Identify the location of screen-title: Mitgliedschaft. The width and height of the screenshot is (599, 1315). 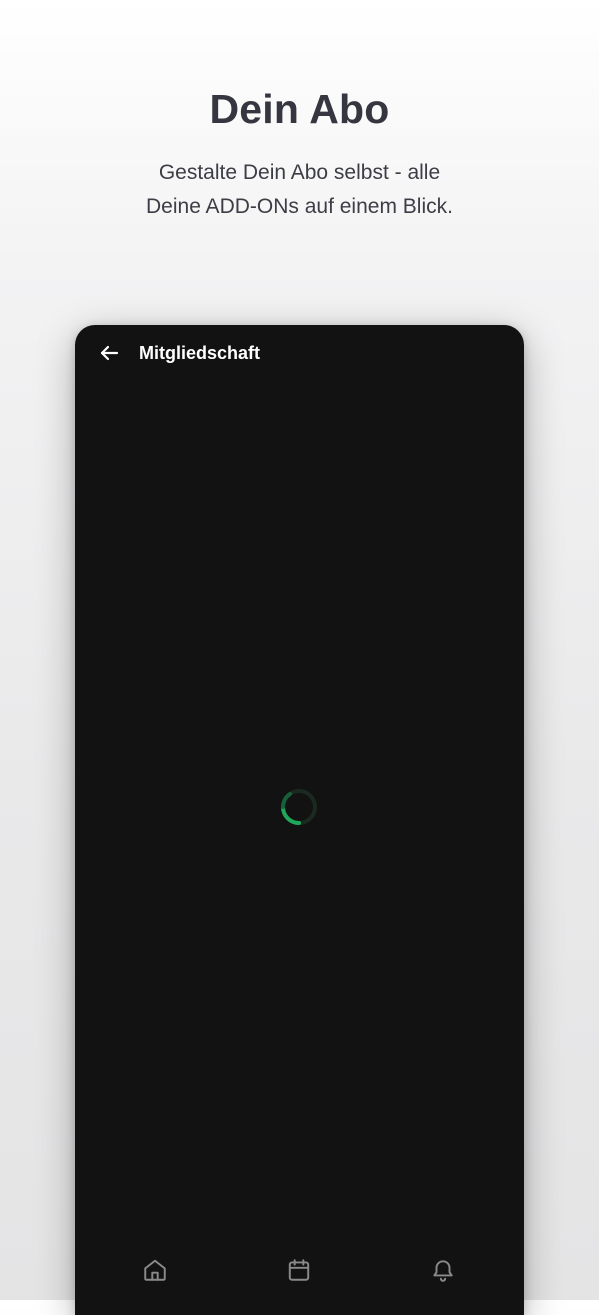
(200, 353).